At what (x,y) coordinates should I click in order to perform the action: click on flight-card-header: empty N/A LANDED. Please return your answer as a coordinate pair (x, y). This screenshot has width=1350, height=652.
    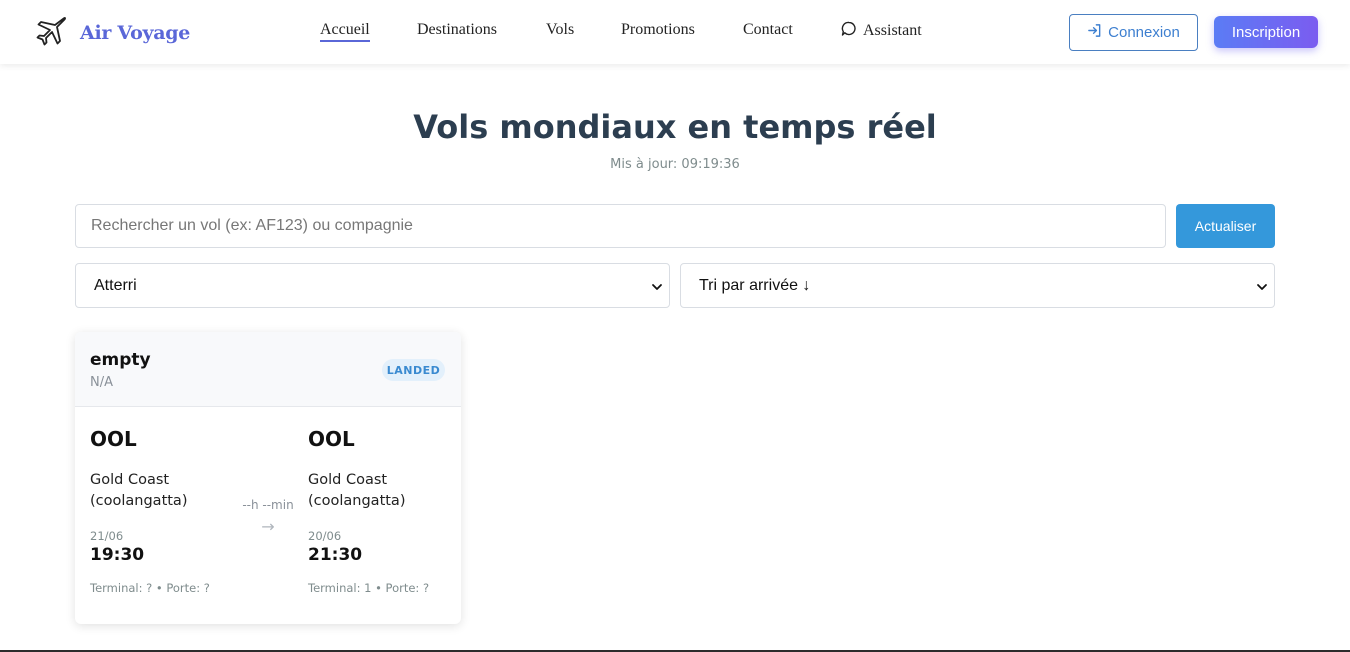
    Looking at the image, I should click on (268, 369).